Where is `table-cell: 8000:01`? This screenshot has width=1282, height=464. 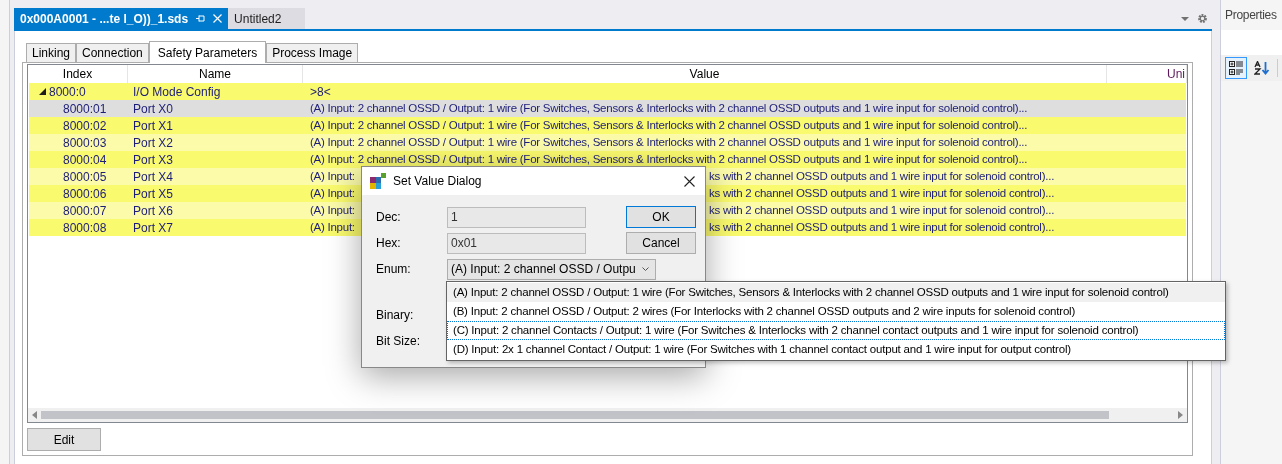
table-cell: 8000:01 is located at coordinates (85, 108).